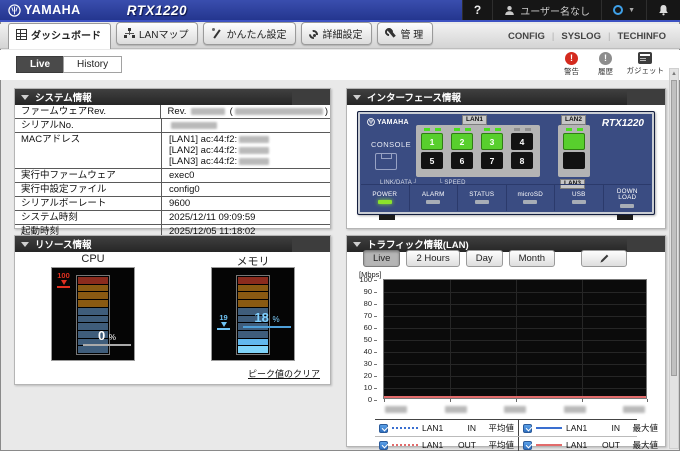 The image size is (680, 451). I want to click on legend-checkbox-lan1-in-max, so click(527, 428).